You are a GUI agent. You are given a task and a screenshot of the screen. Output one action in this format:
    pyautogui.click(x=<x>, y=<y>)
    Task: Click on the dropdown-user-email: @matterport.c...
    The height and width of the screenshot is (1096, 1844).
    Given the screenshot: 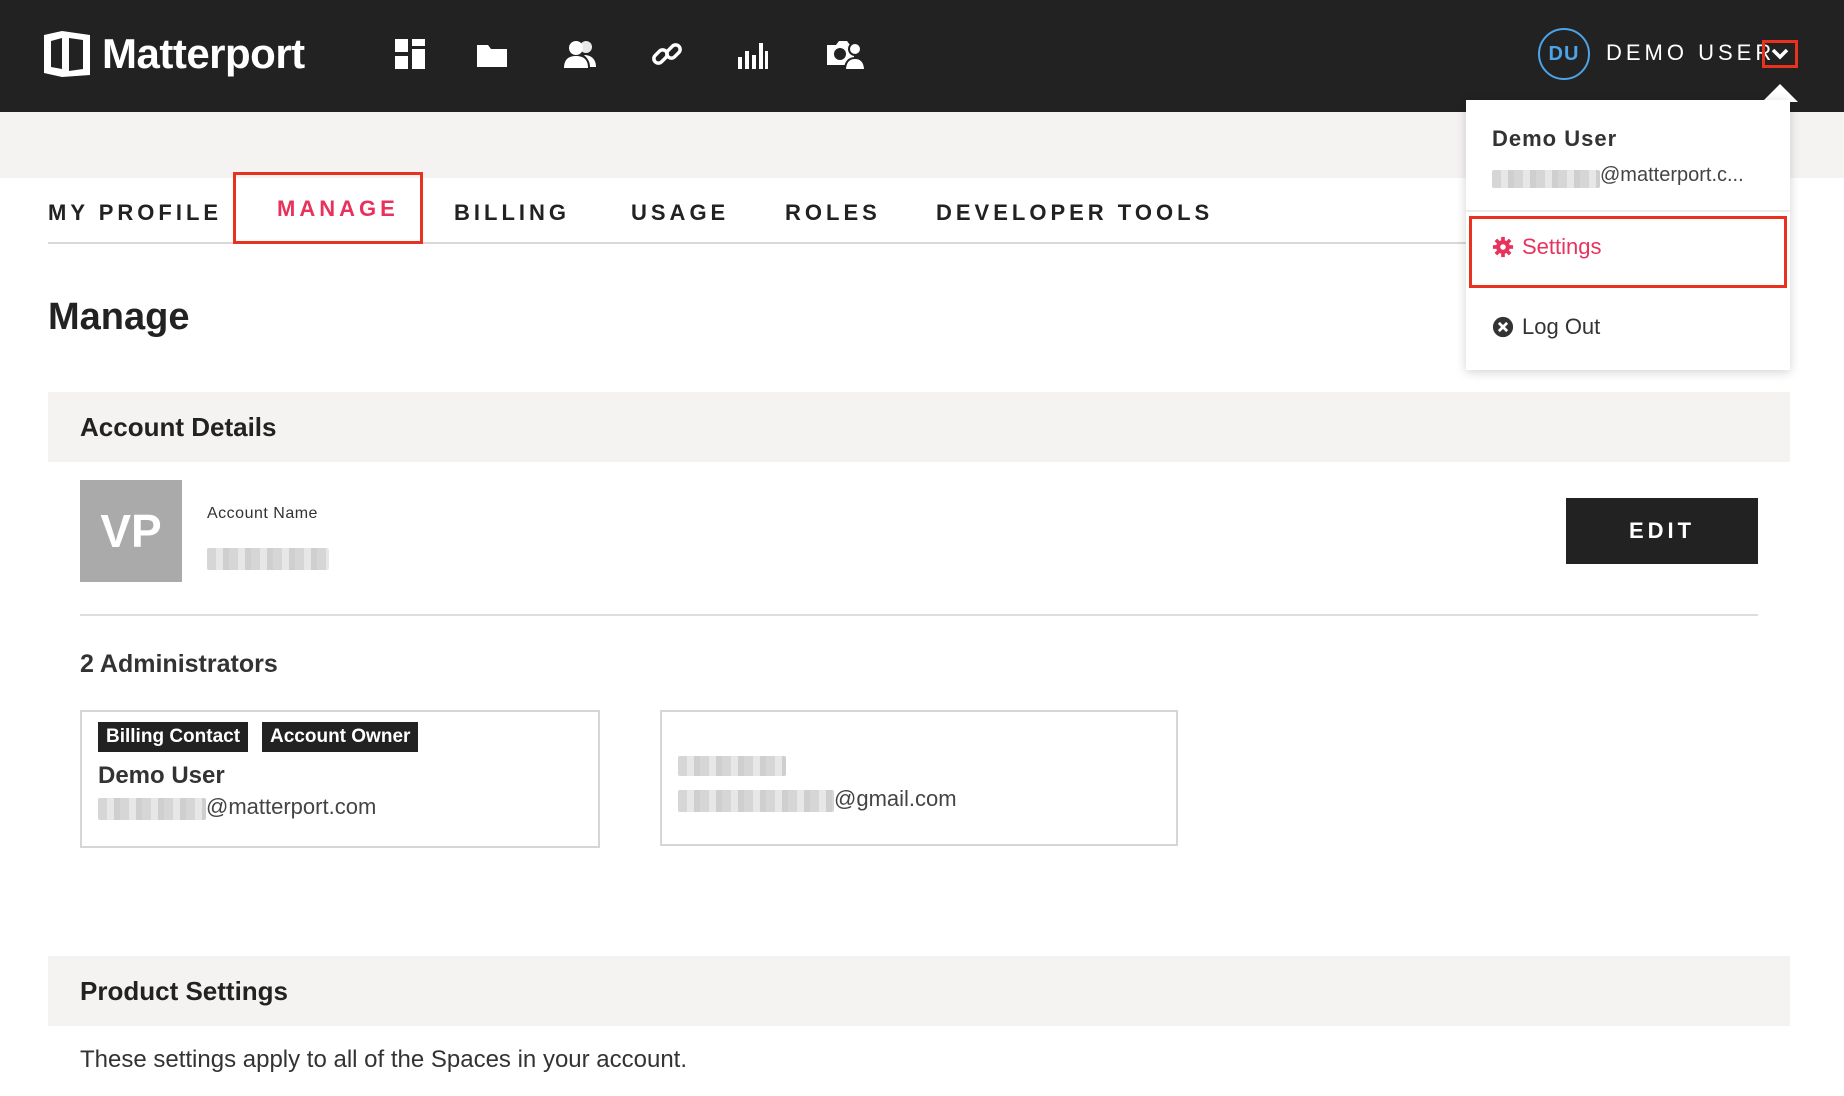 What is the action you would take?
    pyautogui.click(x=1672, y=175)
    